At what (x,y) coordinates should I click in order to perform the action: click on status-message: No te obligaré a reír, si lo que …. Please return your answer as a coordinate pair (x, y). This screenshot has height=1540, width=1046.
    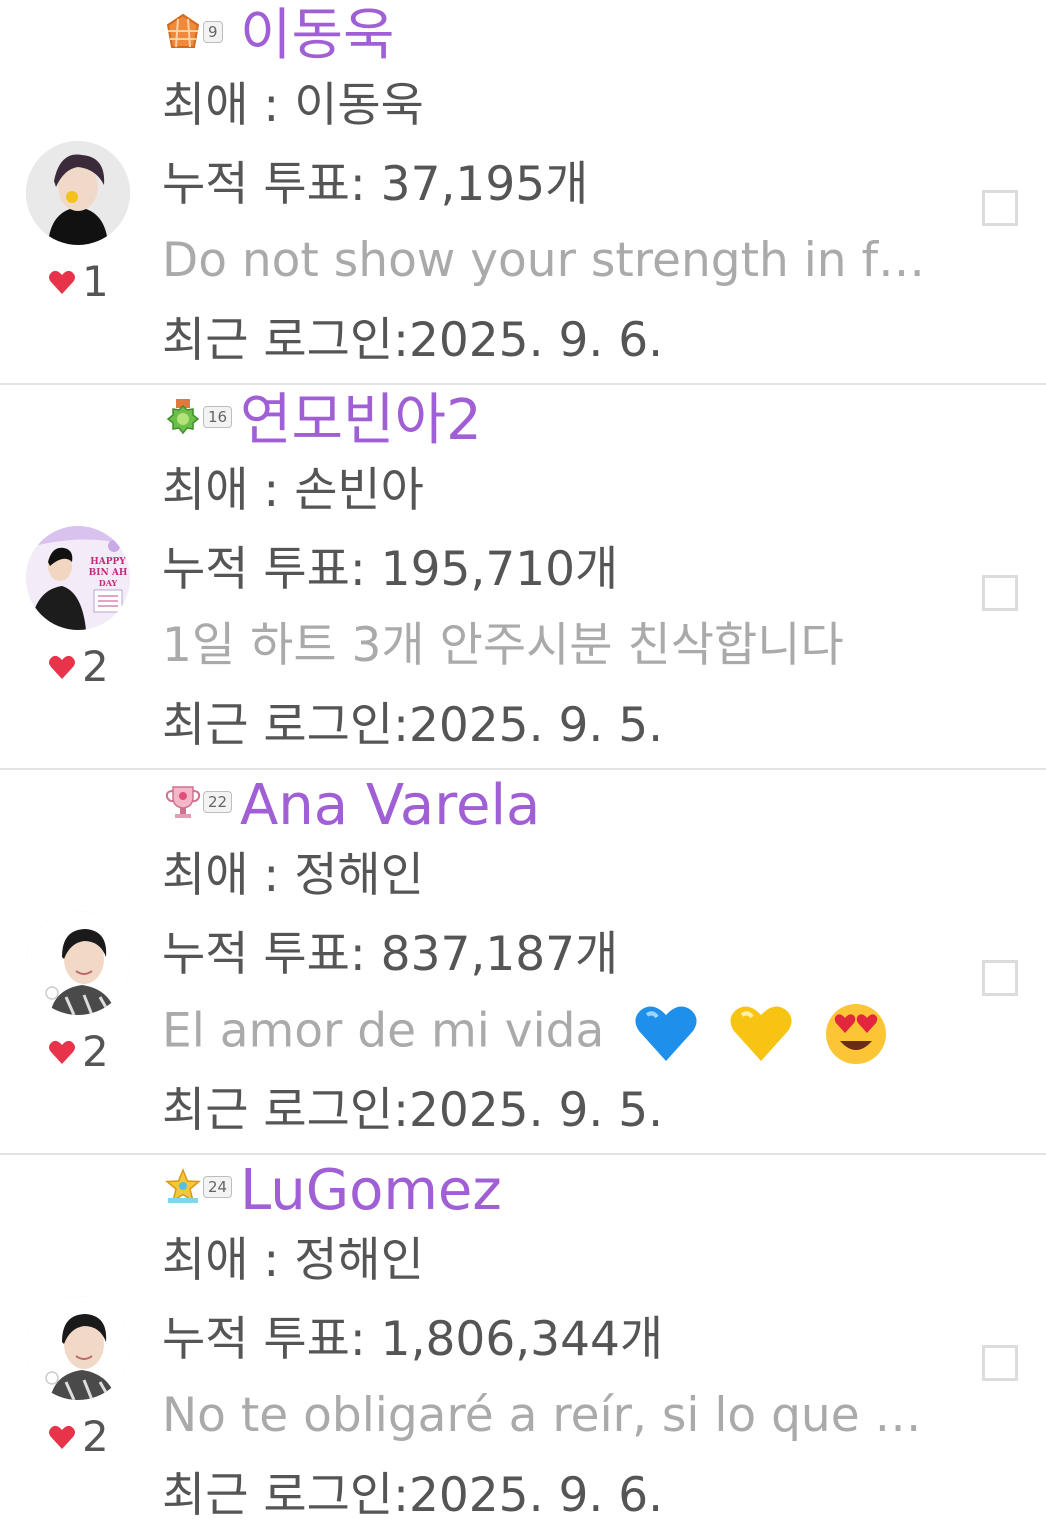
    Looking at the image, I should click on (542, 1416).